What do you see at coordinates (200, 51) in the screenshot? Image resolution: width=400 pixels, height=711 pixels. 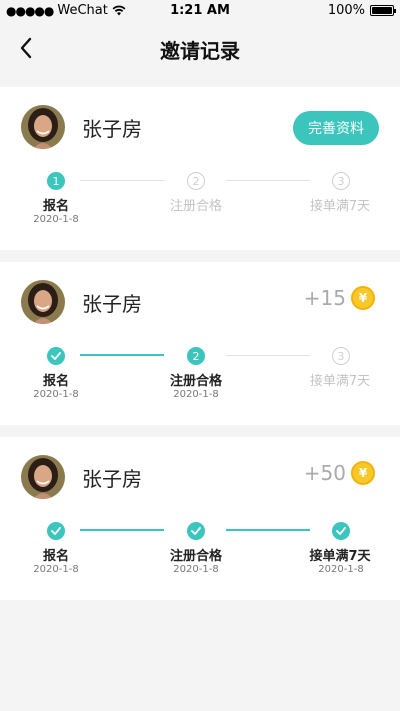 I see `page-title: 邀请记录` at bounding box center [200, 51].